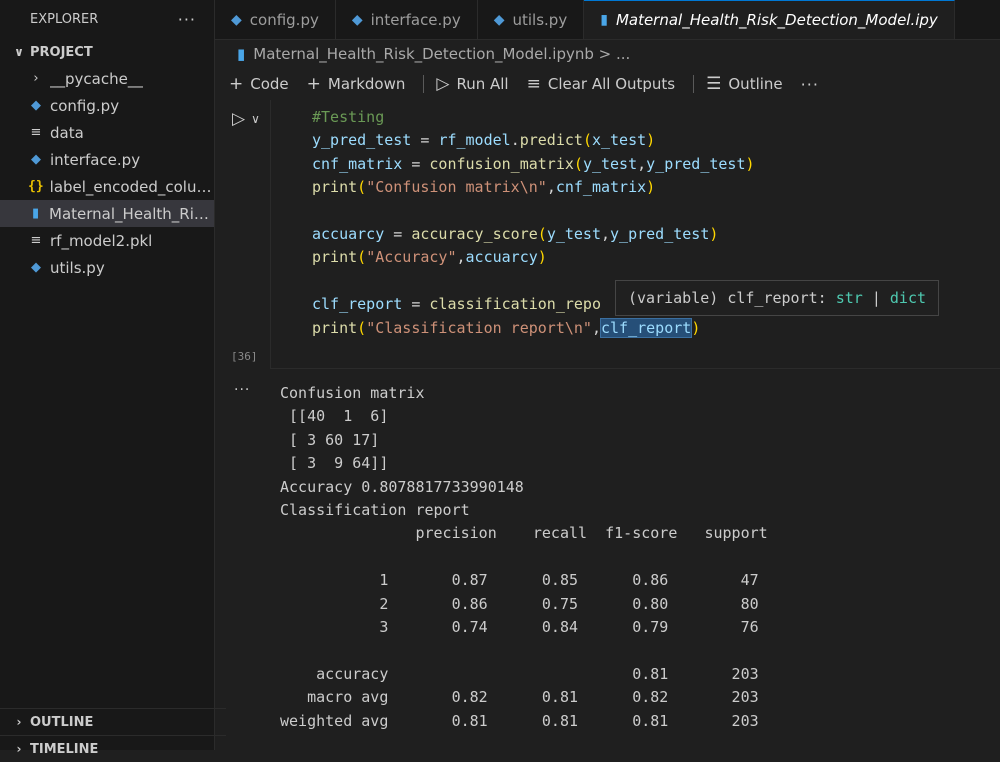  What do you see at coordinates (107, 52) in the screenshot?
I see `project-section-header: ∨ PROJECT` at bounding box center [107, 52].